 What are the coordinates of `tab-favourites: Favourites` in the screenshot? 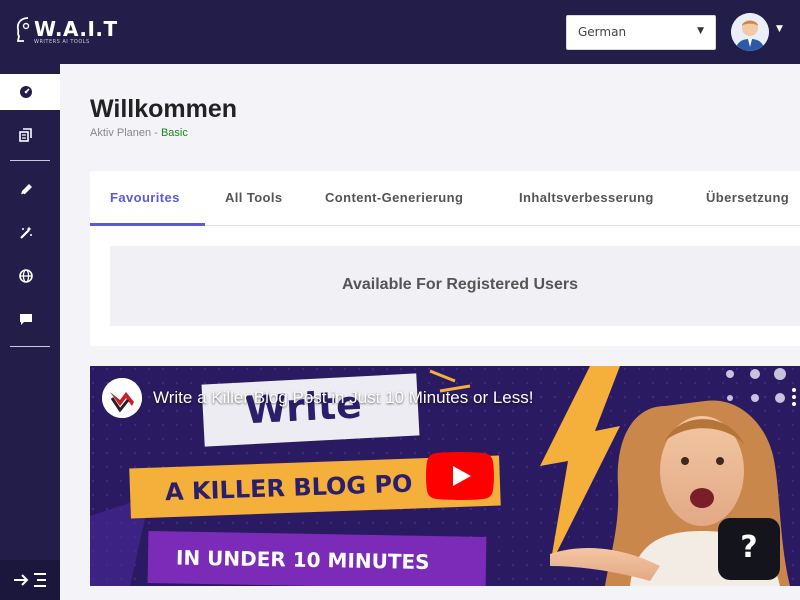 It's located at (145, 197).